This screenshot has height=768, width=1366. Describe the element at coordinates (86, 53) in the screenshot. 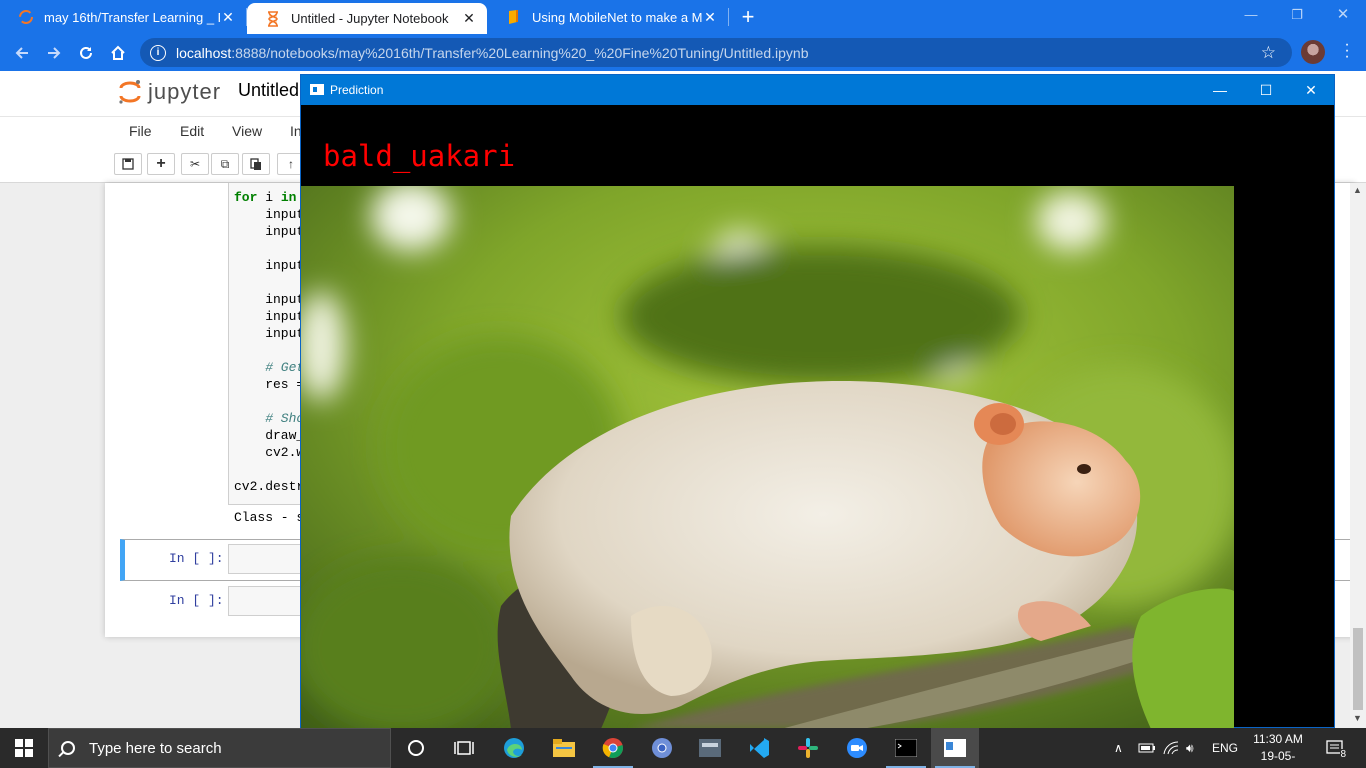

I see `reload-icon` at that location.